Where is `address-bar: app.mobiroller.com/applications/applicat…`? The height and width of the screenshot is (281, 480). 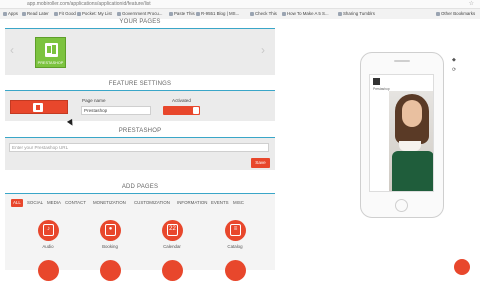 address-bar: app.mobiroller.com/applications/applicat… is located at coordinates (240, 4).